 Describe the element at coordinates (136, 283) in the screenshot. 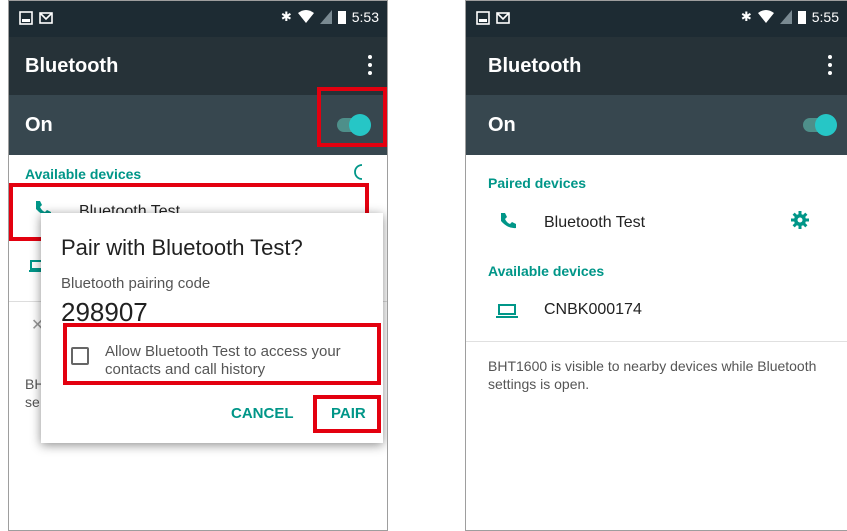

I see `pairing-code-label: Bluetooth pairing code` at that location.